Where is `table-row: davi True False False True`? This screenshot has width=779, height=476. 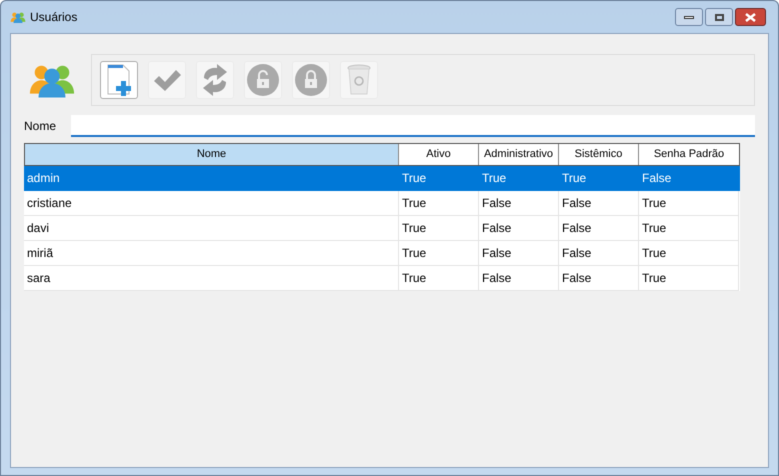 table-row: davi True False False True is located at coordinates (382, 228).